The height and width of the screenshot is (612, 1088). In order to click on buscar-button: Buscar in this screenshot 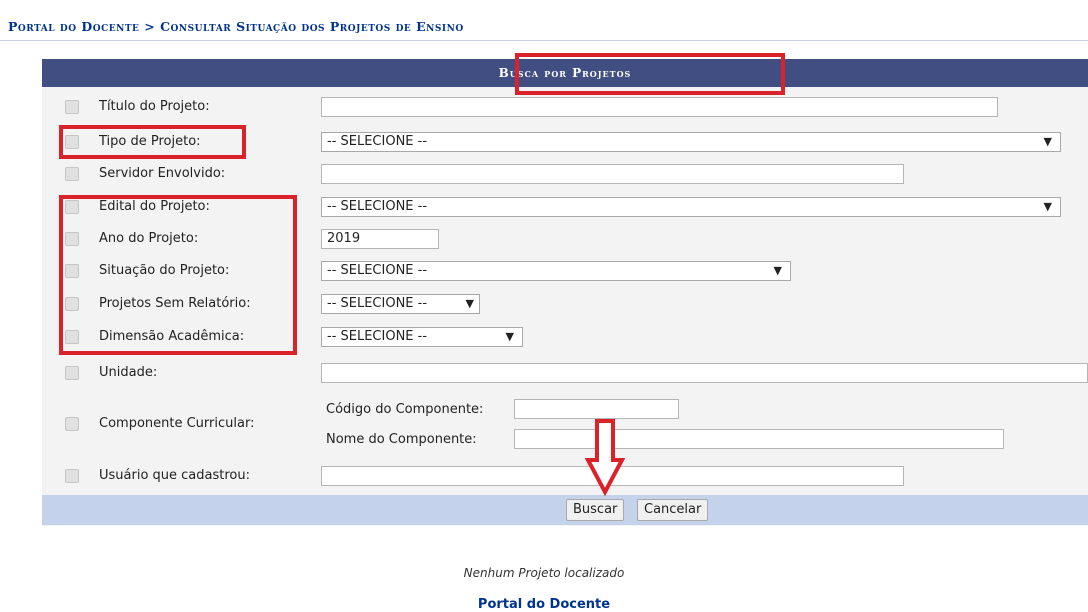, I will do `click(595, 510)`.